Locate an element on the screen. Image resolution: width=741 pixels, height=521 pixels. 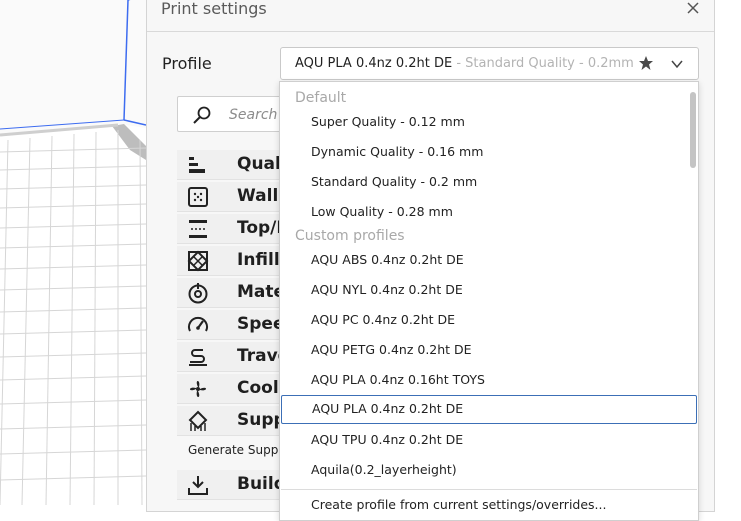
profile-option-aquila: Aquila(0.2_layerheight) is located at coordinates (489, 471).